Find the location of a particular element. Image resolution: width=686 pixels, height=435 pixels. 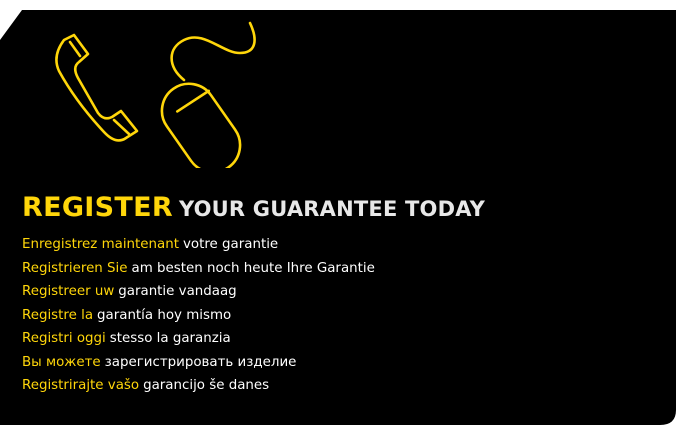

line-highlight: Registrirajte vašo is located at coordinates (81, 385).